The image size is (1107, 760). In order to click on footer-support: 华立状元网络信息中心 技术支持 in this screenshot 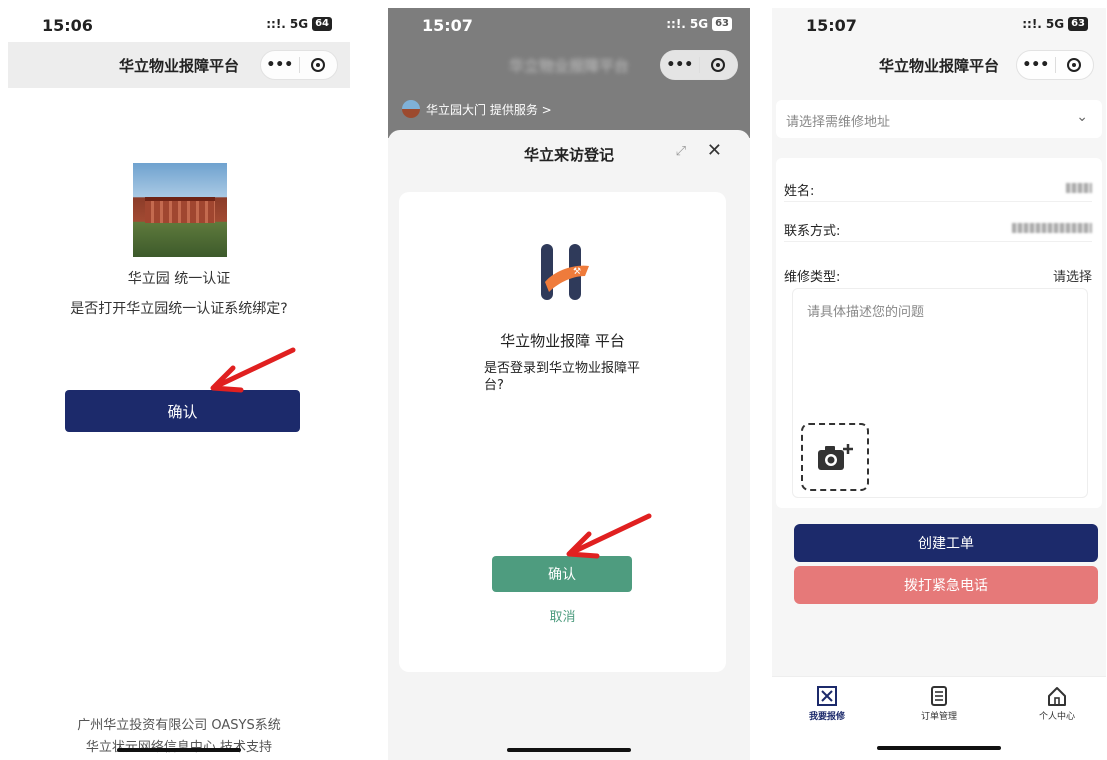, I will do `click(179, 747)`.